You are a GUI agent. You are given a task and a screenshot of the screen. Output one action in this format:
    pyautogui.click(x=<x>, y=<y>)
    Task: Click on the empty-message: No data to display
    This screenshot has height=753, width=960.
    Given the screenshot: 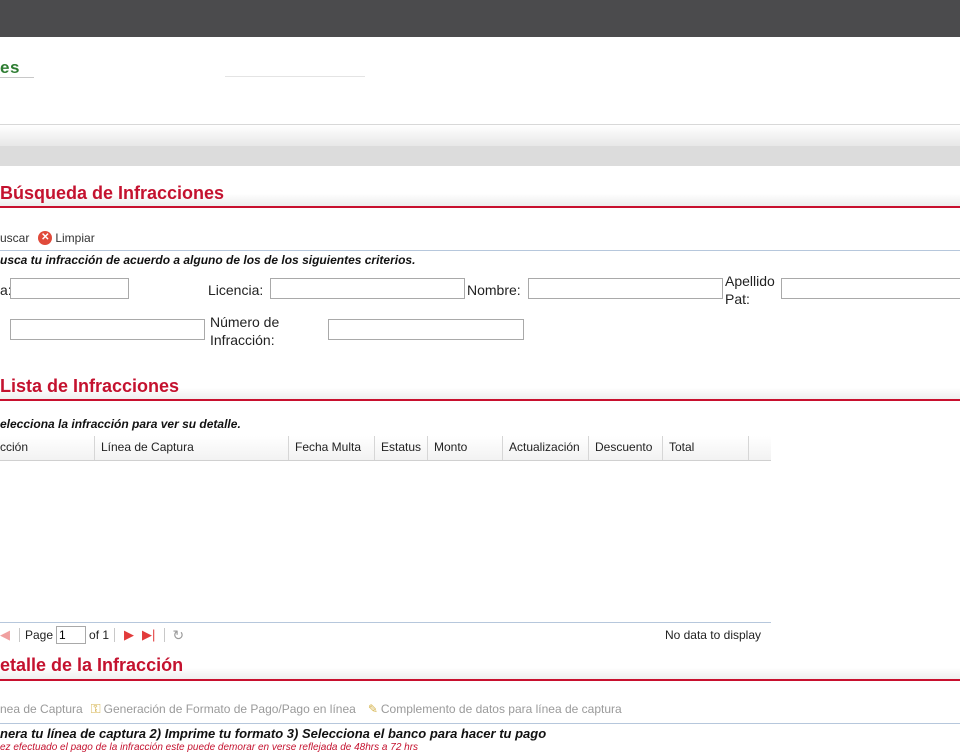 What is the action you would take?
    pyautogui.click(x=712, y=635)
    